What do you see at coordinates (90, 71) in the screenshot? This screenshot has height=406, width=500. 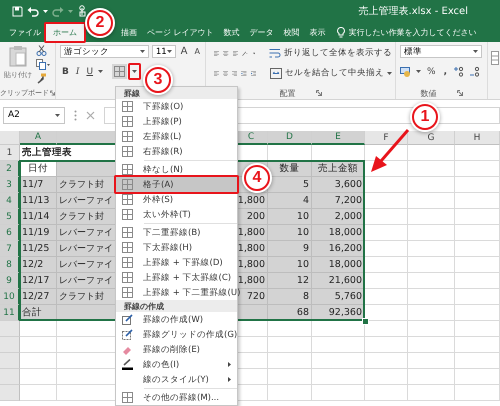 I see `underline-button: U` at bounding box center [90, 71].